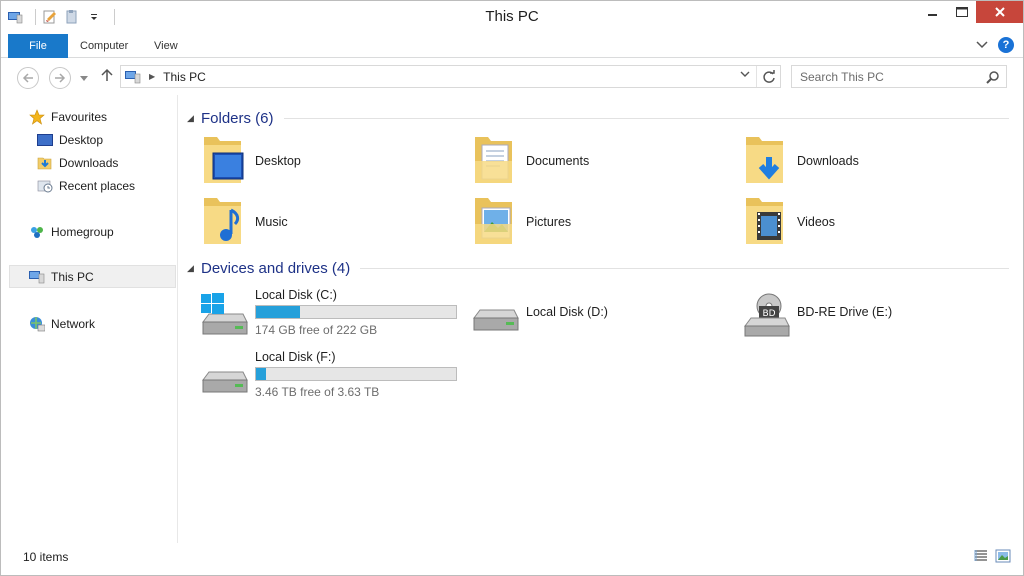  Describe the element at coordinates (512, 45) in the screenshot. I see `ribbon-tabs: File Computer View ?` at that location.